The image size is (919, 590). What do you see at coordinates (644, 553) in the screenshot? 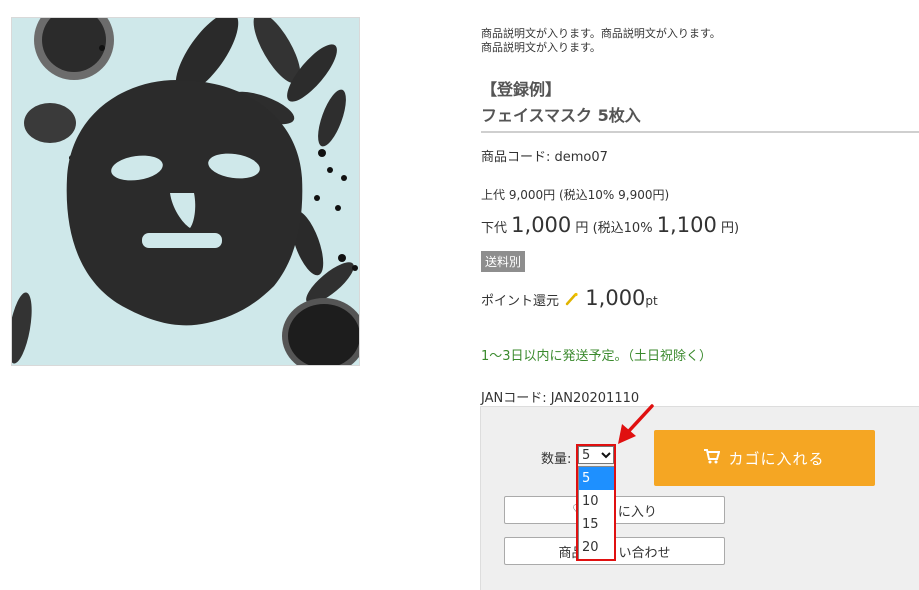
I see `inquiry-label-right: い合わせ` at bounding box center [644, 553].